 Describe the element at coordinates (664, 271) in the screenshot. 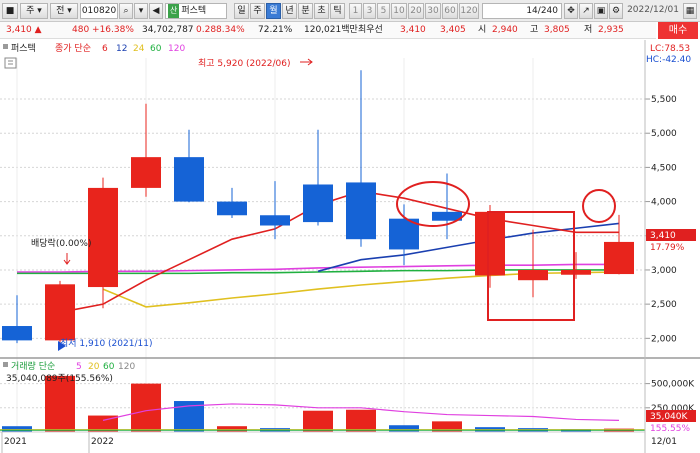

I see `price-tick-label: 3,000` at that location.